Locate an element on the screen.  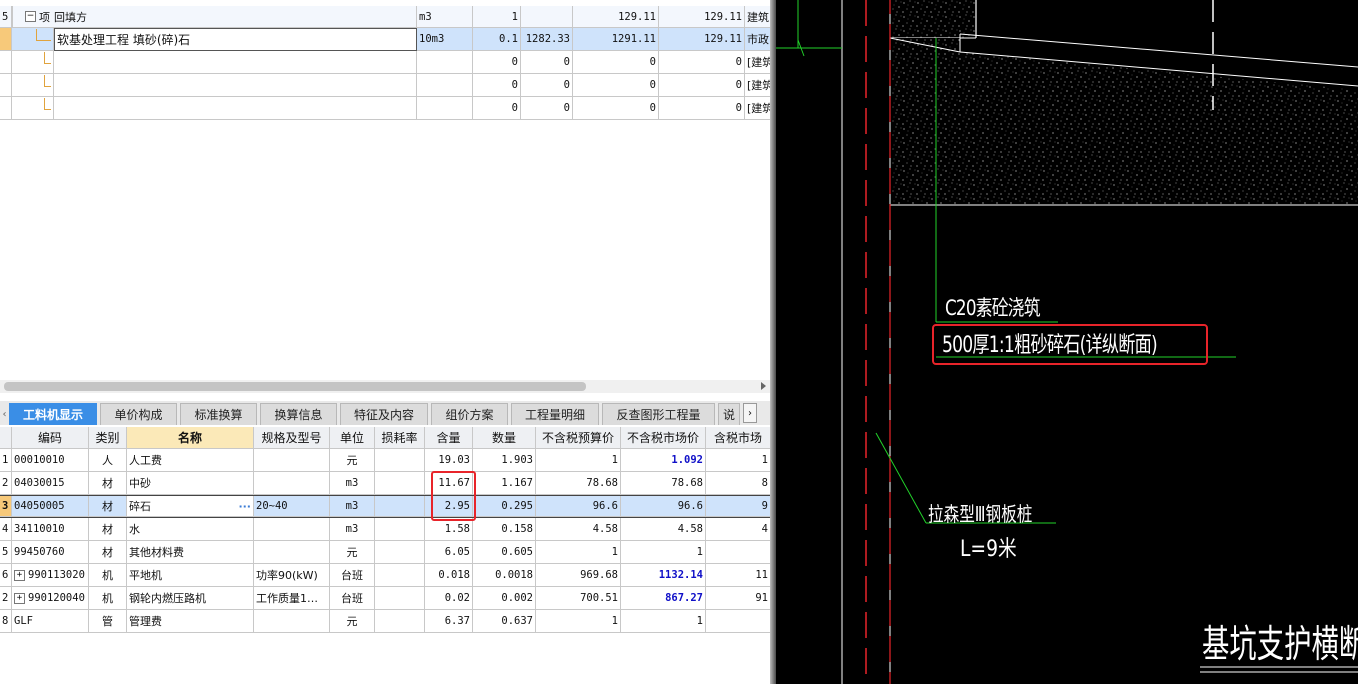
col-spec: 规格及型号 is located at coordinates (292, 438).